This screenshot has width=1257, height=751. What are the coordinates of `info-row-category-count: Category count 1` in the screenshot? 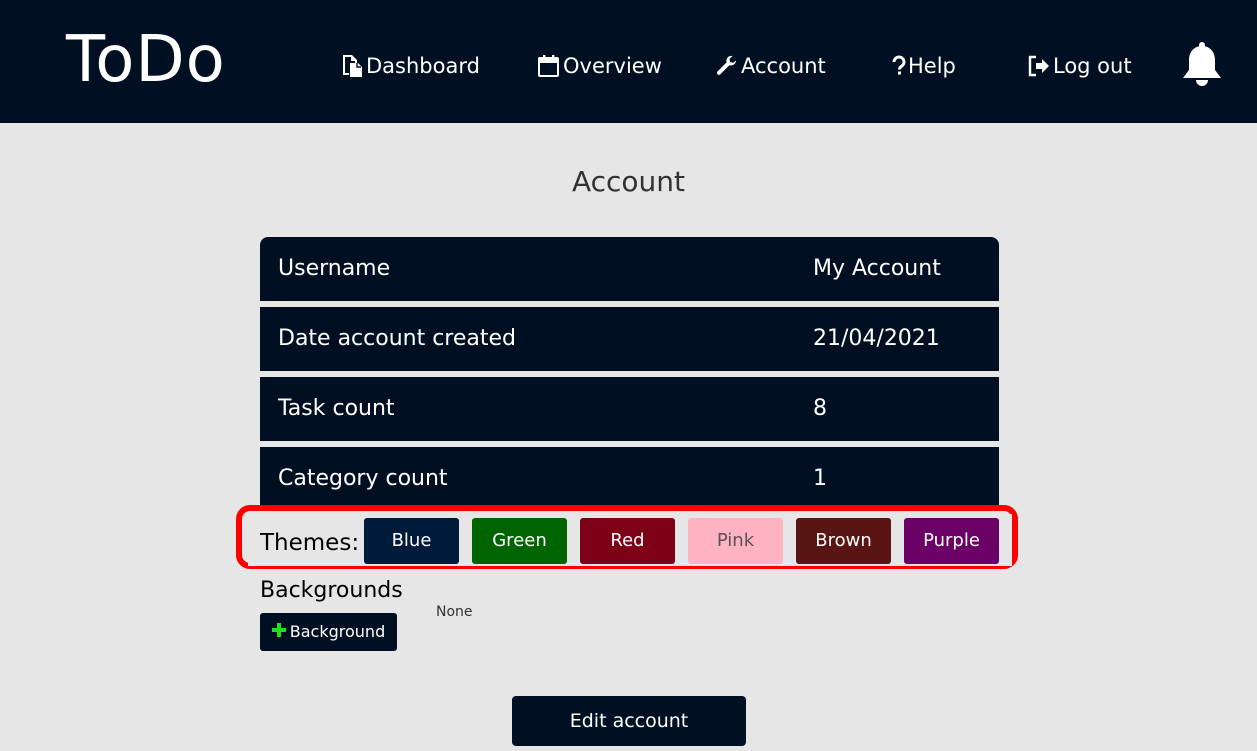 It's located at (629, 477).